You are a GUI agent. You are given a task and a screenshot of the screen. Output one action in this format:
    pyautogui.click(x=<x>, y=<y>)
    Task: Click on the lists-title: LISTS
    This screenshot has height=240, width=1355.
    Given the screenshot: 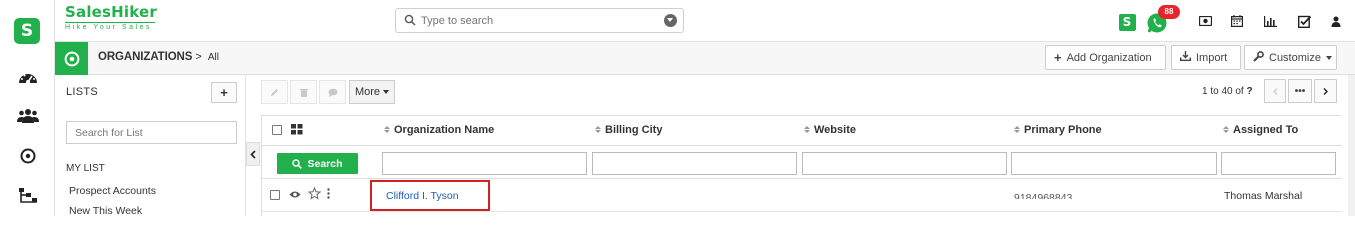 What is the action you would take?
    pyautogui.click(x=82, y=92)
    